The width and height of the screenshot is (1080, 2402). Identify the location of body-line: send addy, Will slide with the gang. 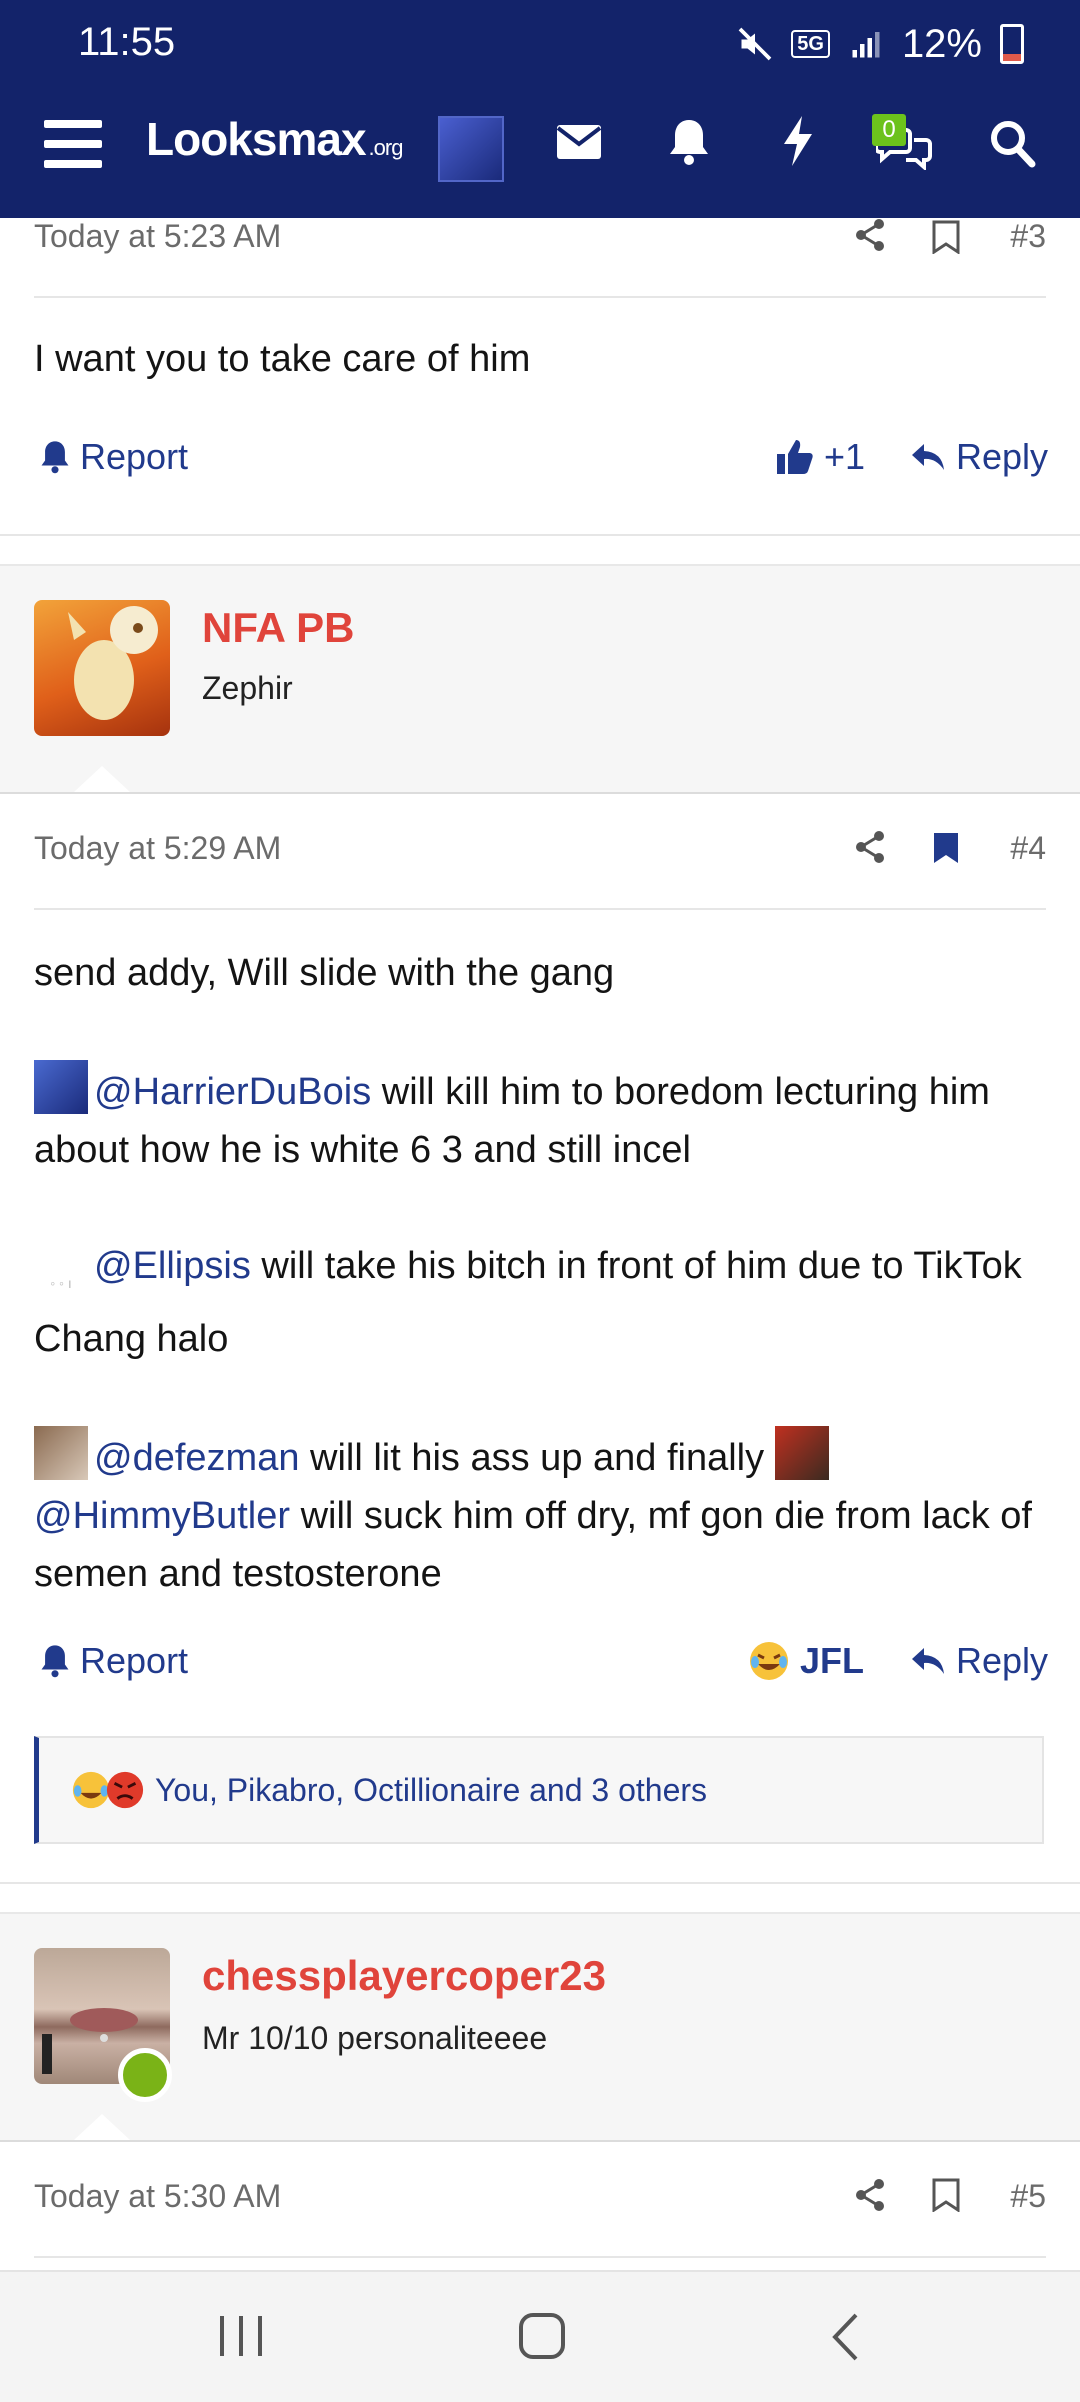
(324, 973).